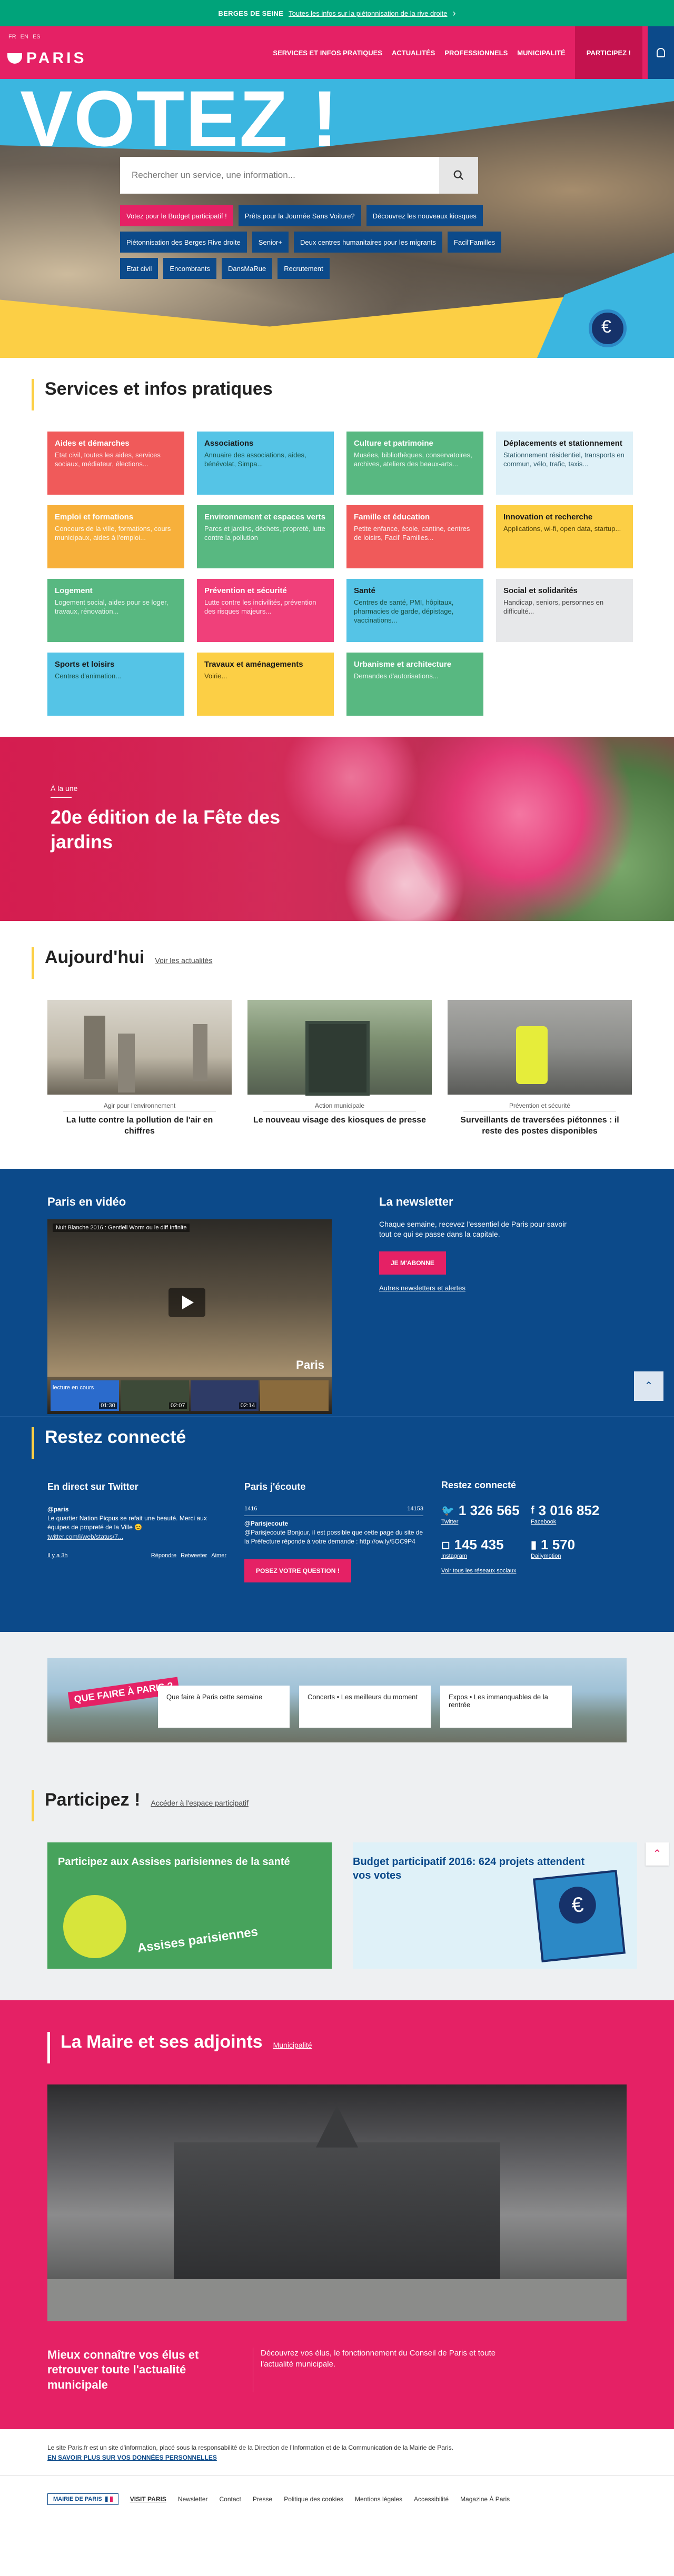 This screenshot has height=2576, width=674. Describe the element at coordinates (139, 268) in the screenshot. I see `quick-link: Etat civil` at that location.